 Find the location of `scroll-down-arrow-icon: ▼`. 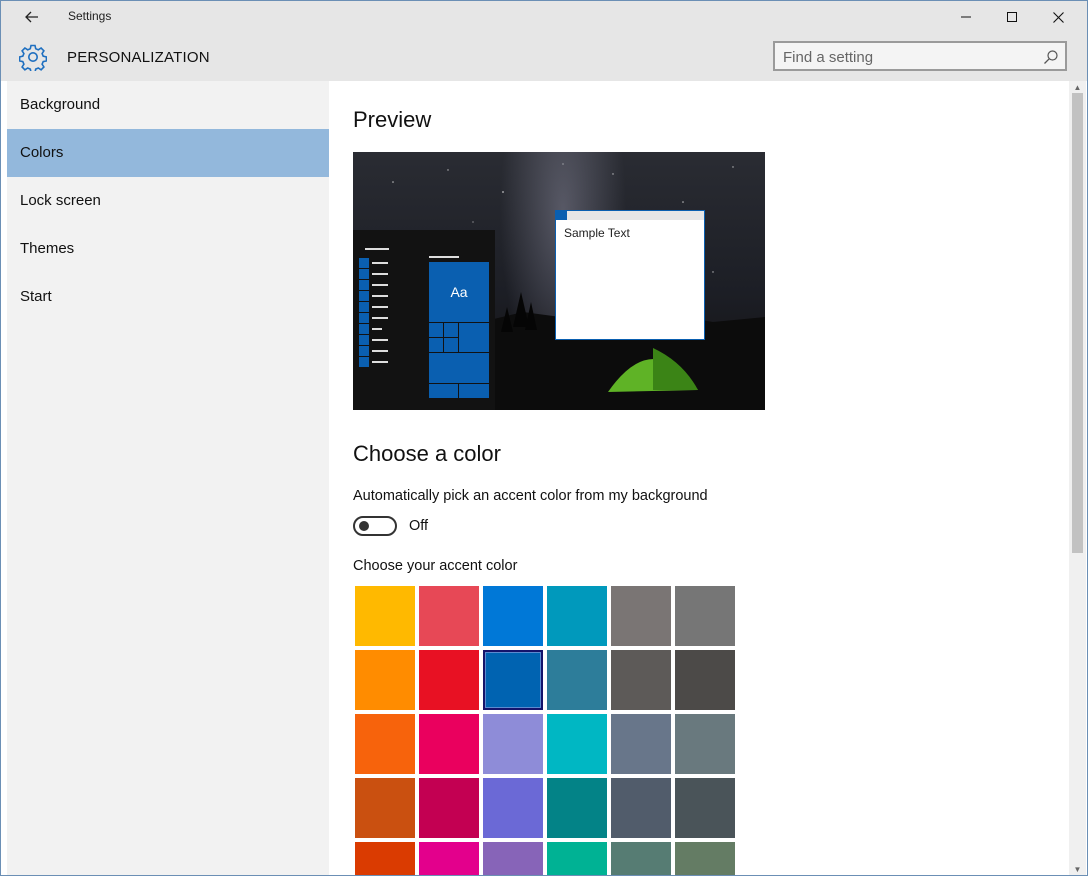

scroll-down-arrow-icon: ▼ is located at coordinates (1077, 869).